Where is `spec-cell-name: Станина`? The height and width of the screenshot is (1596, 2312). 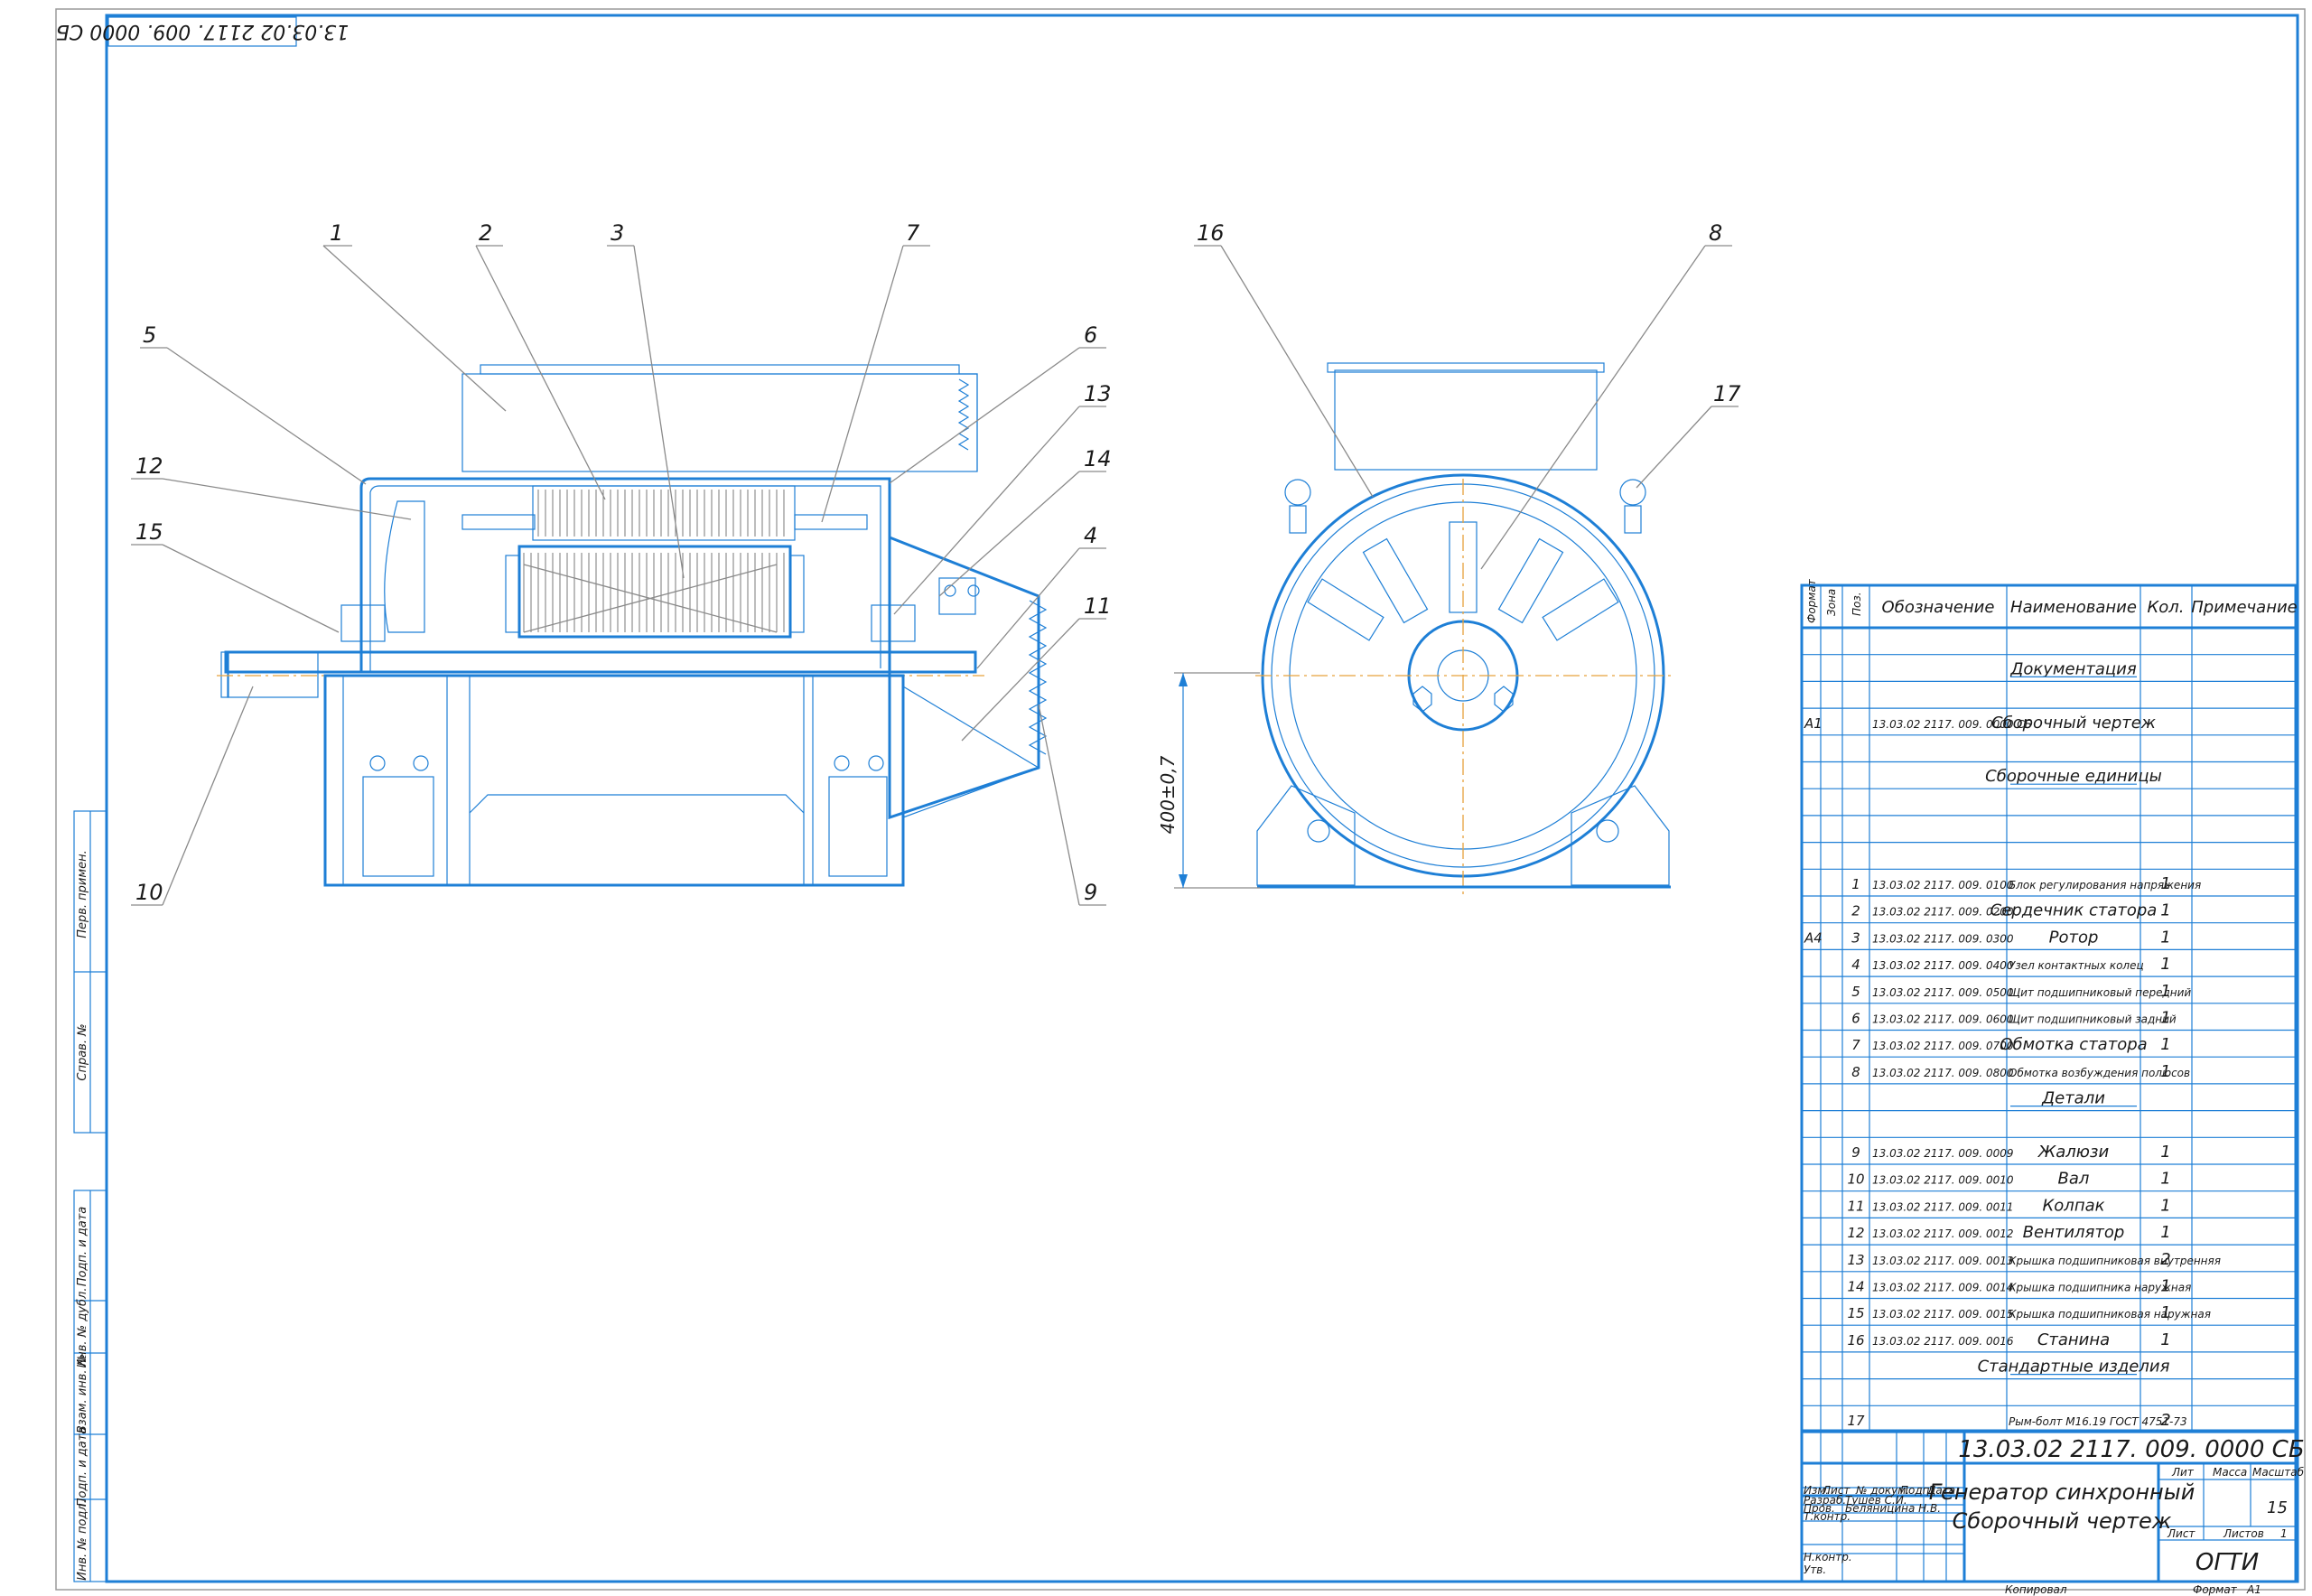 spec-cell-name: Станина is located at coordinates (2073, 1340).